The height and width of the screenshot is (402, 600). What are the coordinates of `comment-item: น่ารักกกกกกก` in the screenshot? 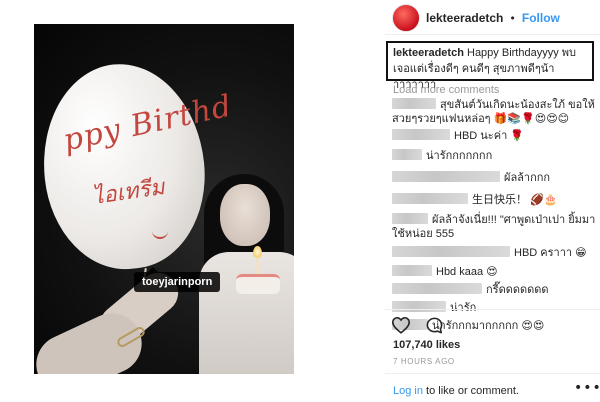 It's located at (492, 156).